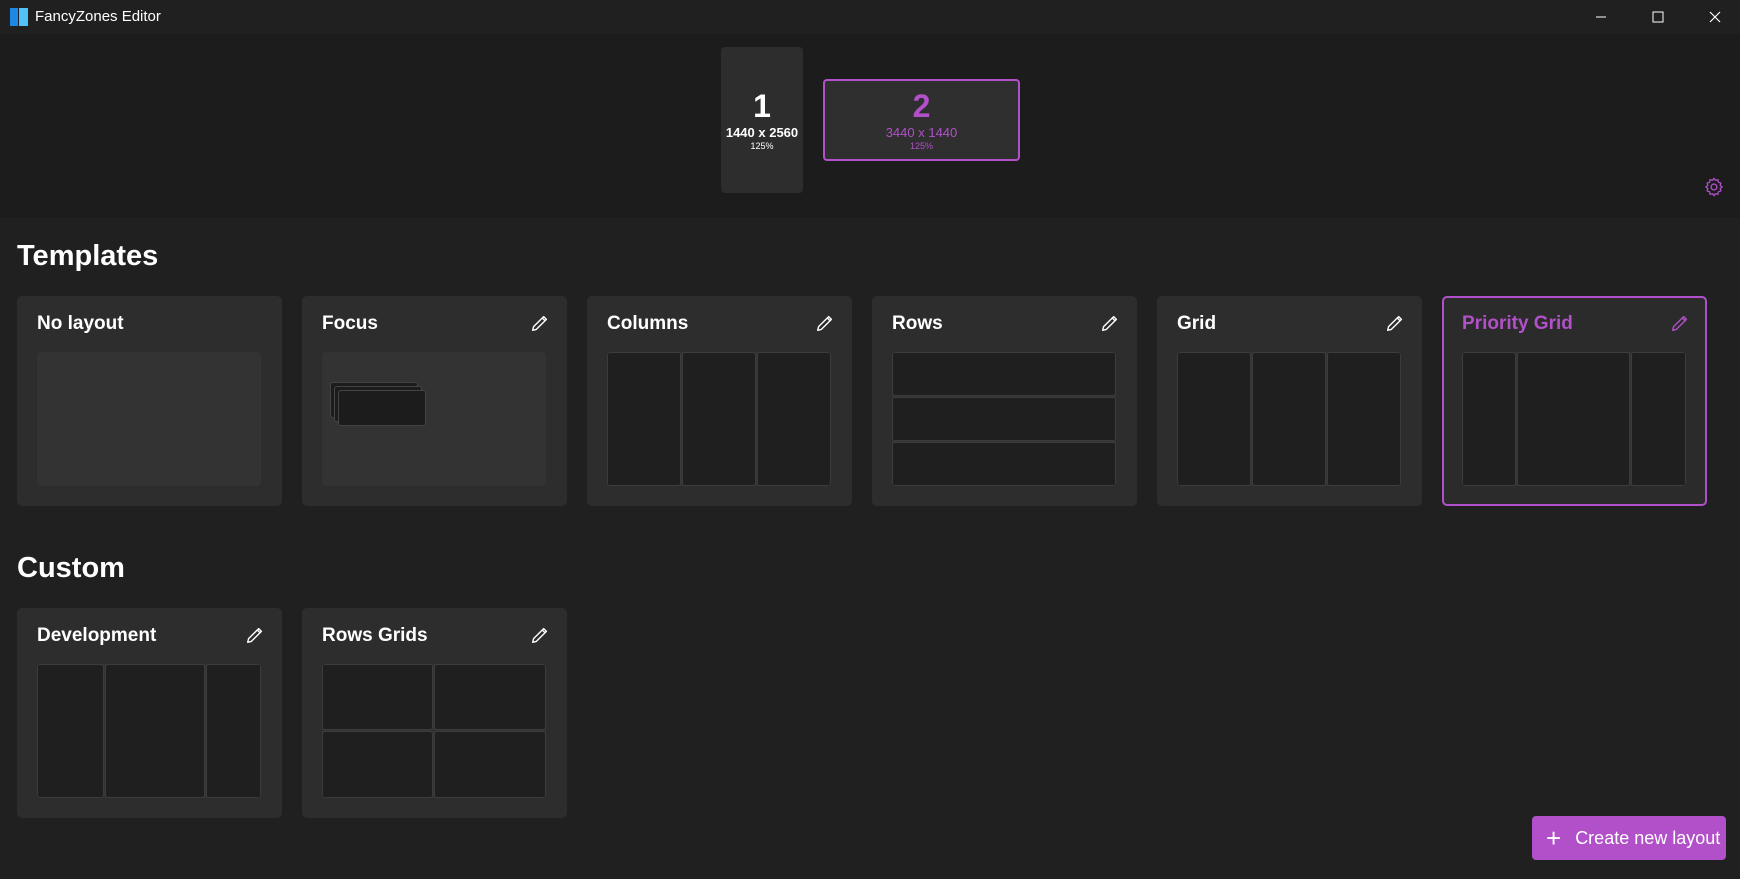 The height and width of the screenshot is (879, 1740). Describe the element at coordinates (1648, 837) in the screenshot. I see `create-button-label: Create new layout` at that location.